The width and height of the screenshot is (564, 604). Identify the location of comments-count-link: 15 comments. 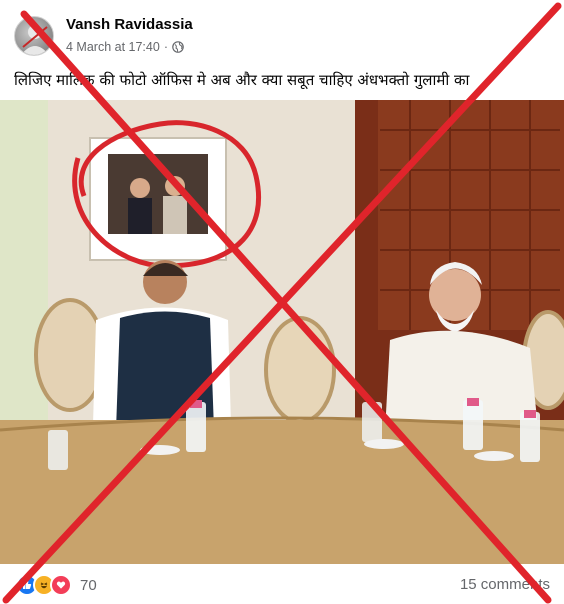
(505, 584).